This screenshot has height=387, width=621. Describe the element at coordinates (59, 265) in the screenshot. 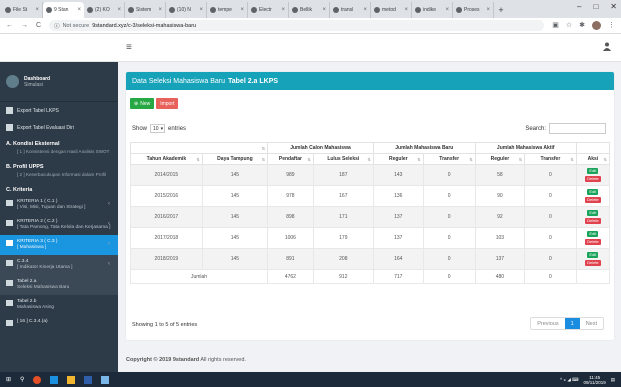

I see `sidebar-item-kriteria: C.3.4[ Indikator Kinerja Utama ] ‹` at that location.